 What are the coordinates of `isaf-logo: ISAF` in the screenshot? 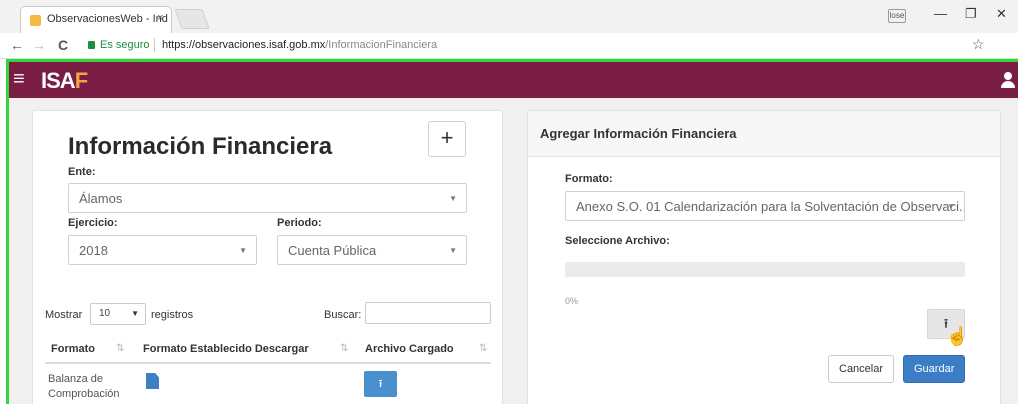 It's located at (64, 81).